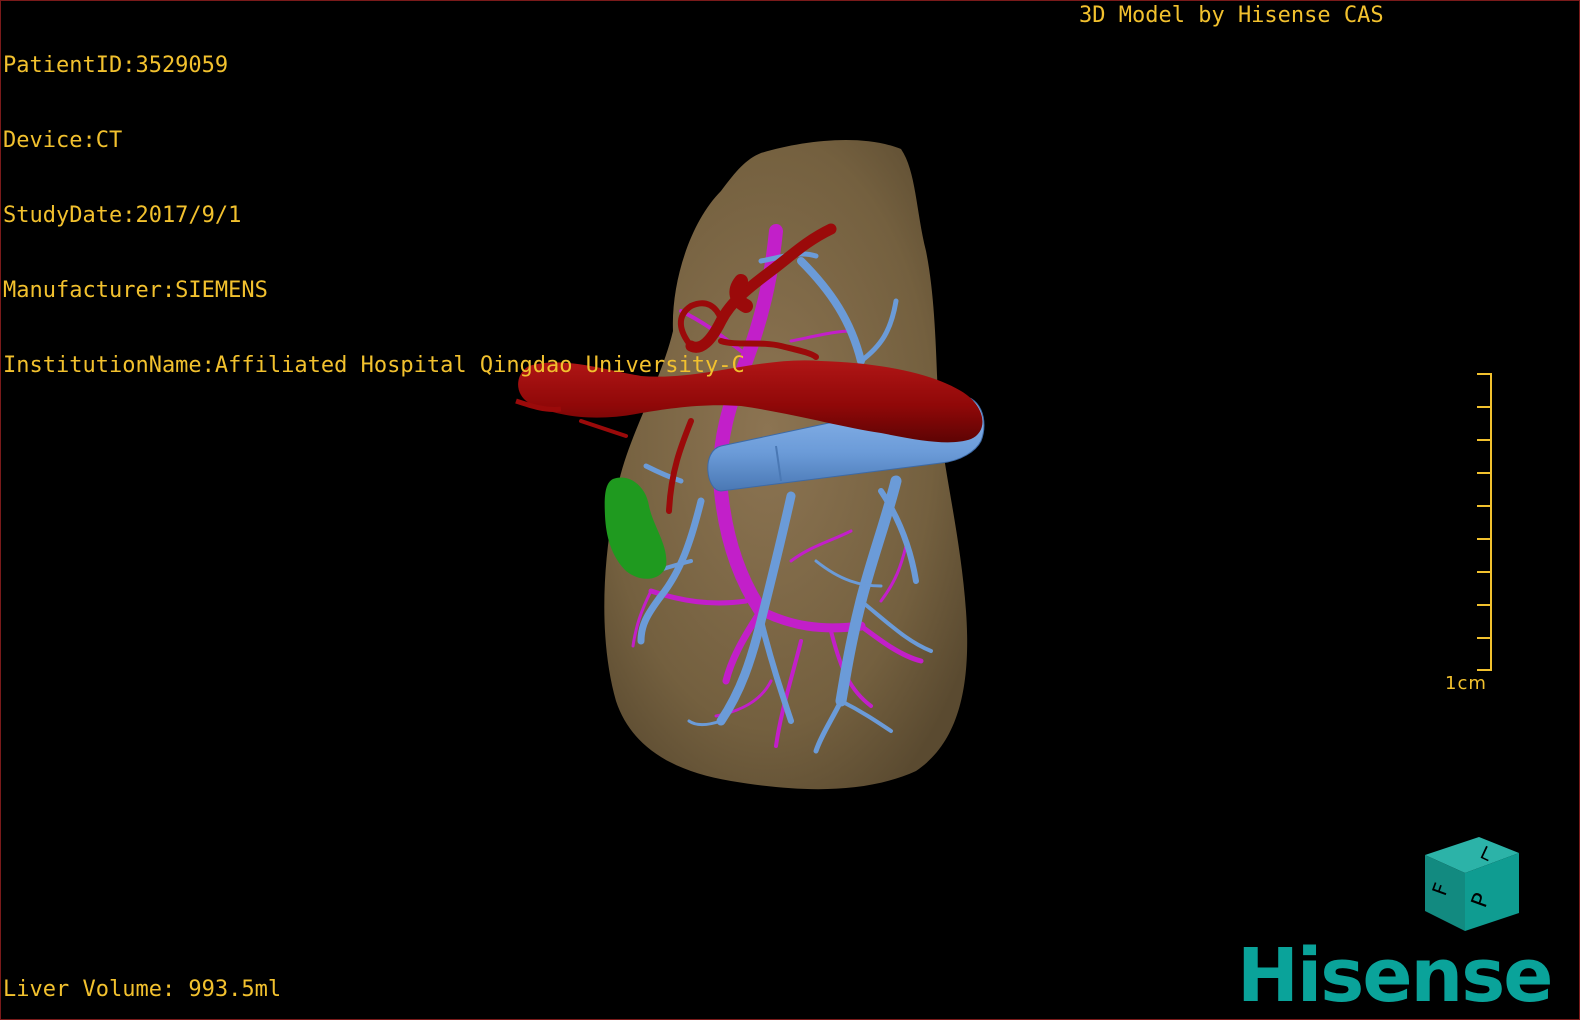 The width and height of the screenshot is (1580, 1020). Describe the element at coordinates (1395, 976) in the screenshot. I see `hisense-logo: Hisense` at that location.